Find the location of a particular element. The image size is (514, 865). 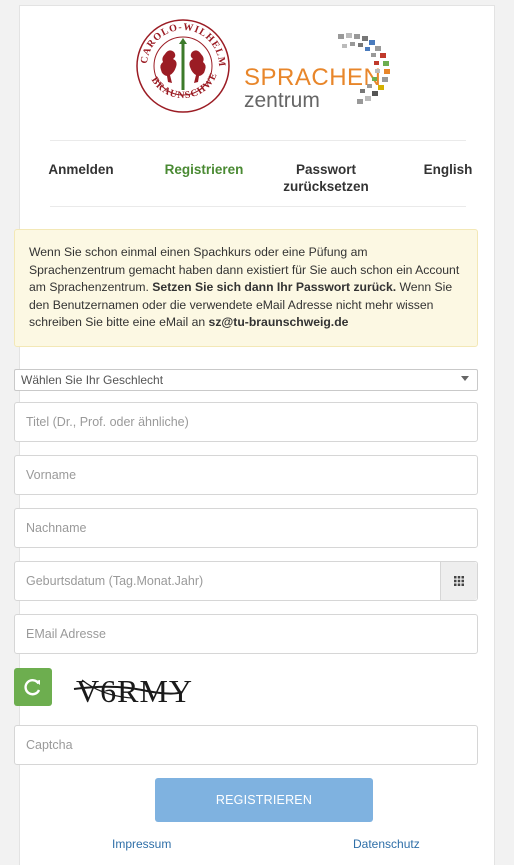

nav-reset-password-line2: zurücksetzen is located at coordinates (326, 186).